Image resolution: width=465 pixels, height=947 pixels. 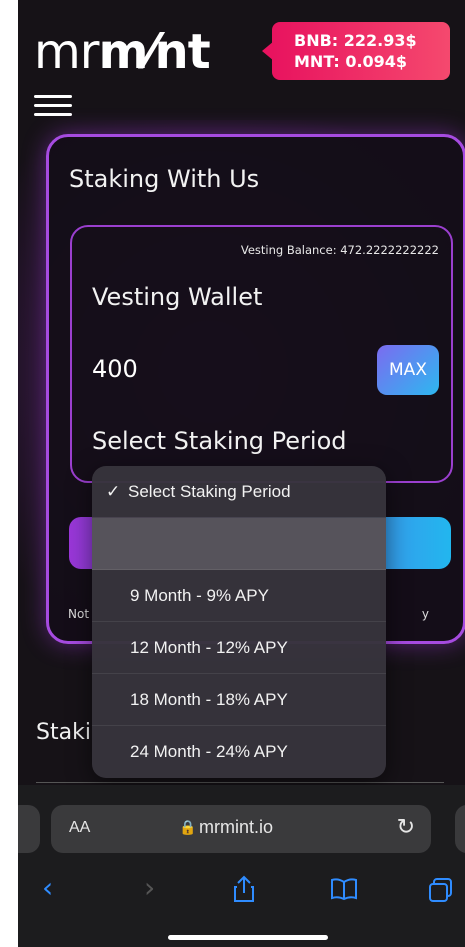 What do you see at coordinates (113, 491) in the screenshot?
I see `checkmark-icon: ✓` at bounding box center [113, 491].